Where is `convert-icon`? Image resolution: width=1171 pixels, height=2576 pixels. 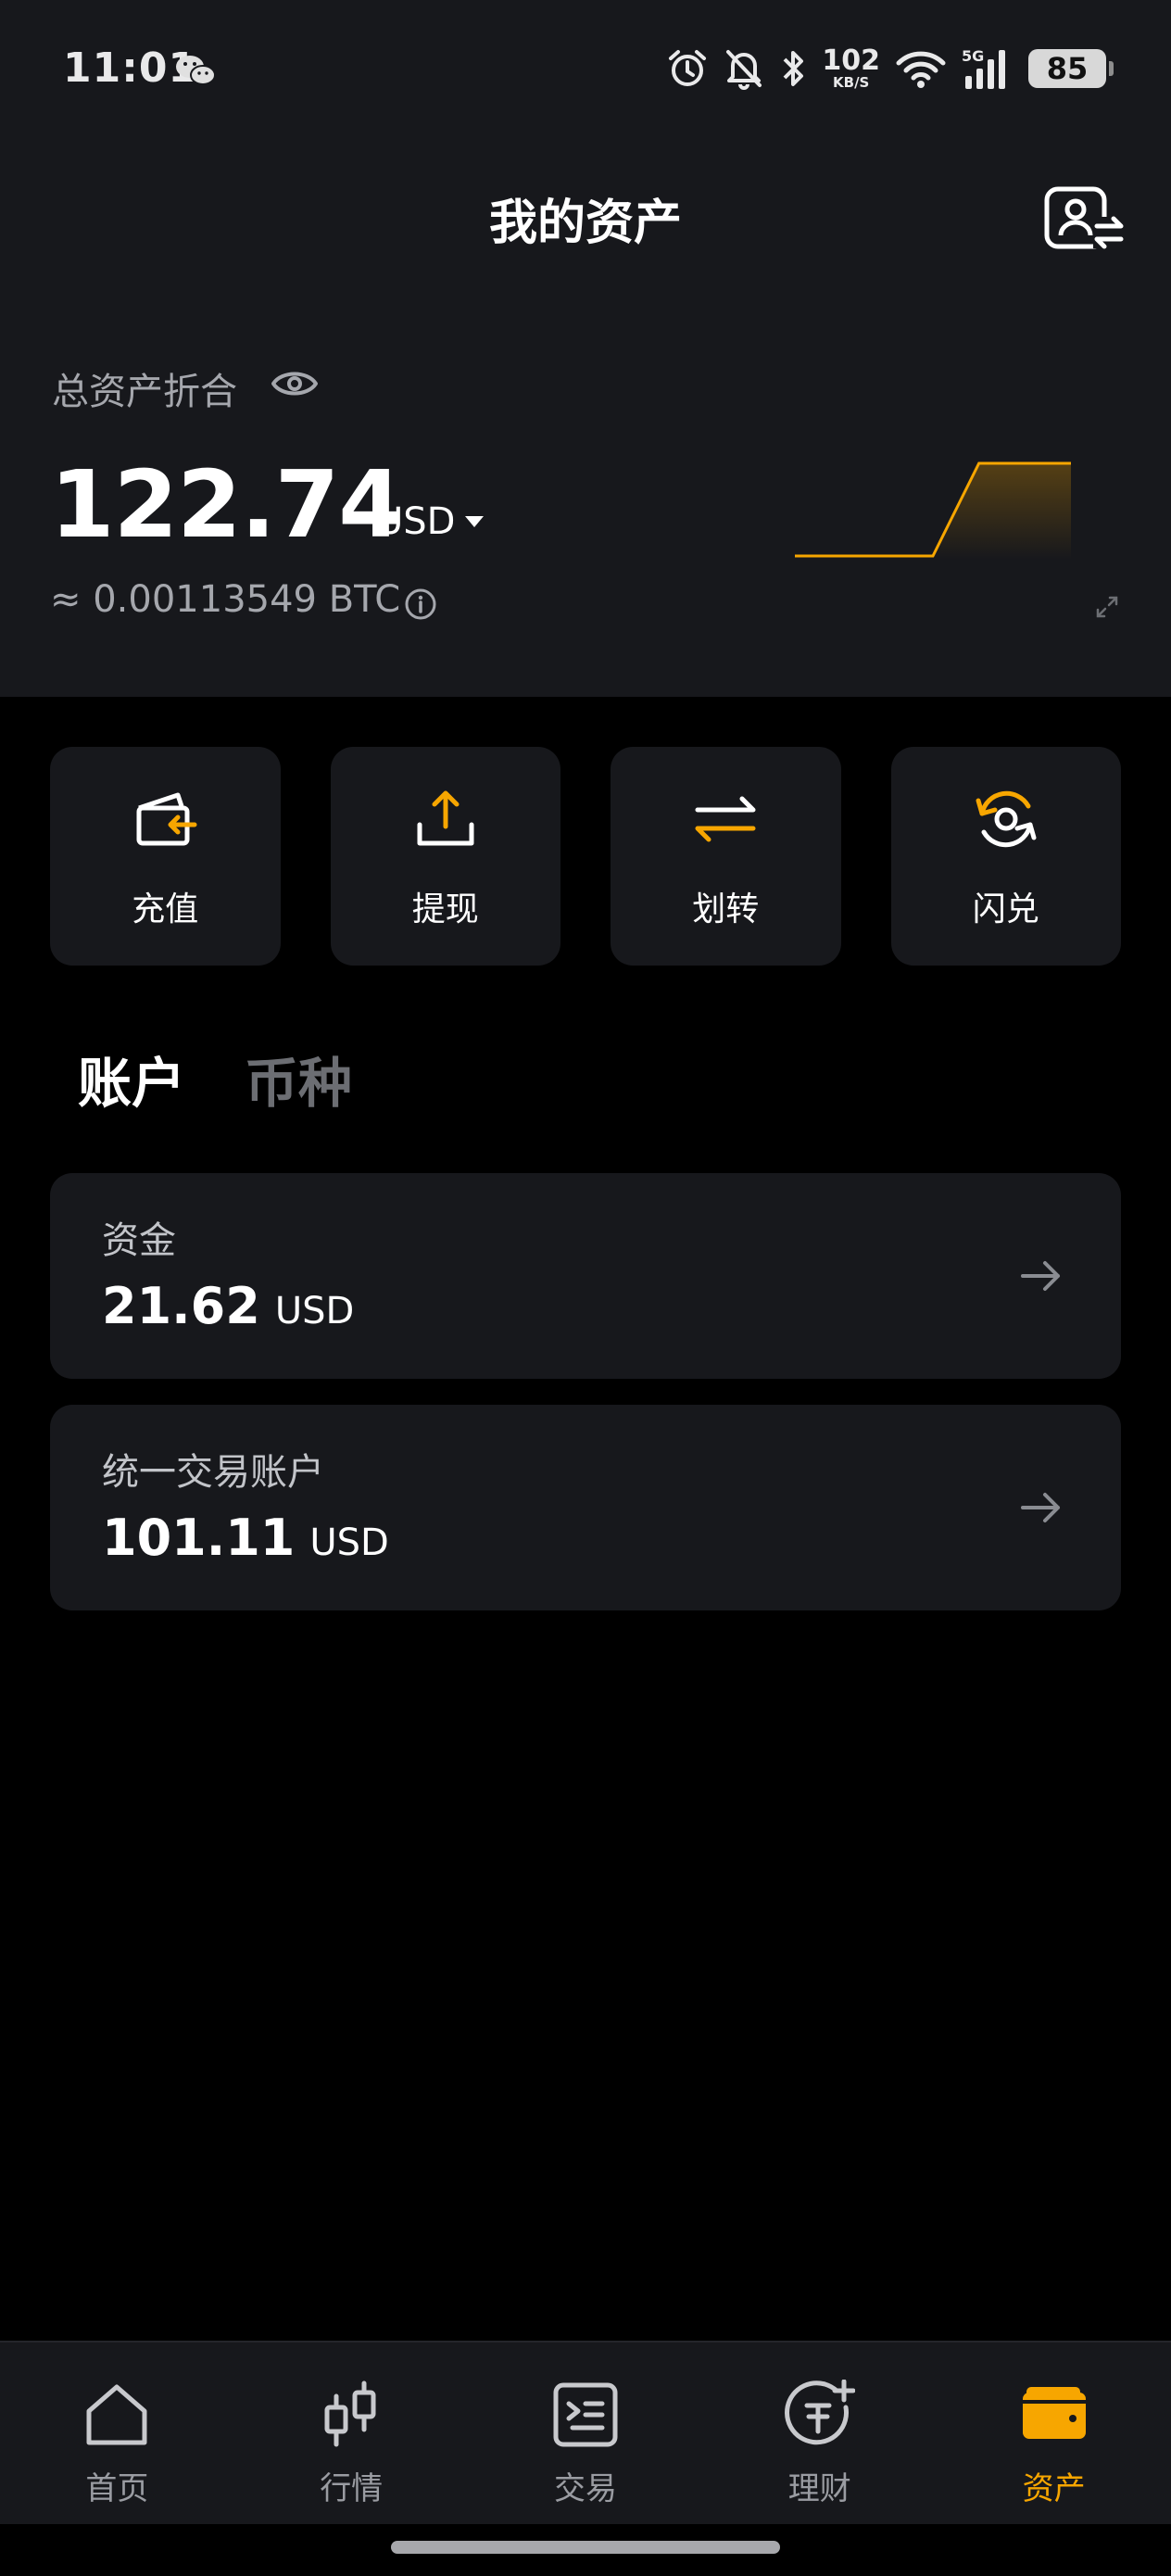 convert-icon is located at coordinates (1007, 819).